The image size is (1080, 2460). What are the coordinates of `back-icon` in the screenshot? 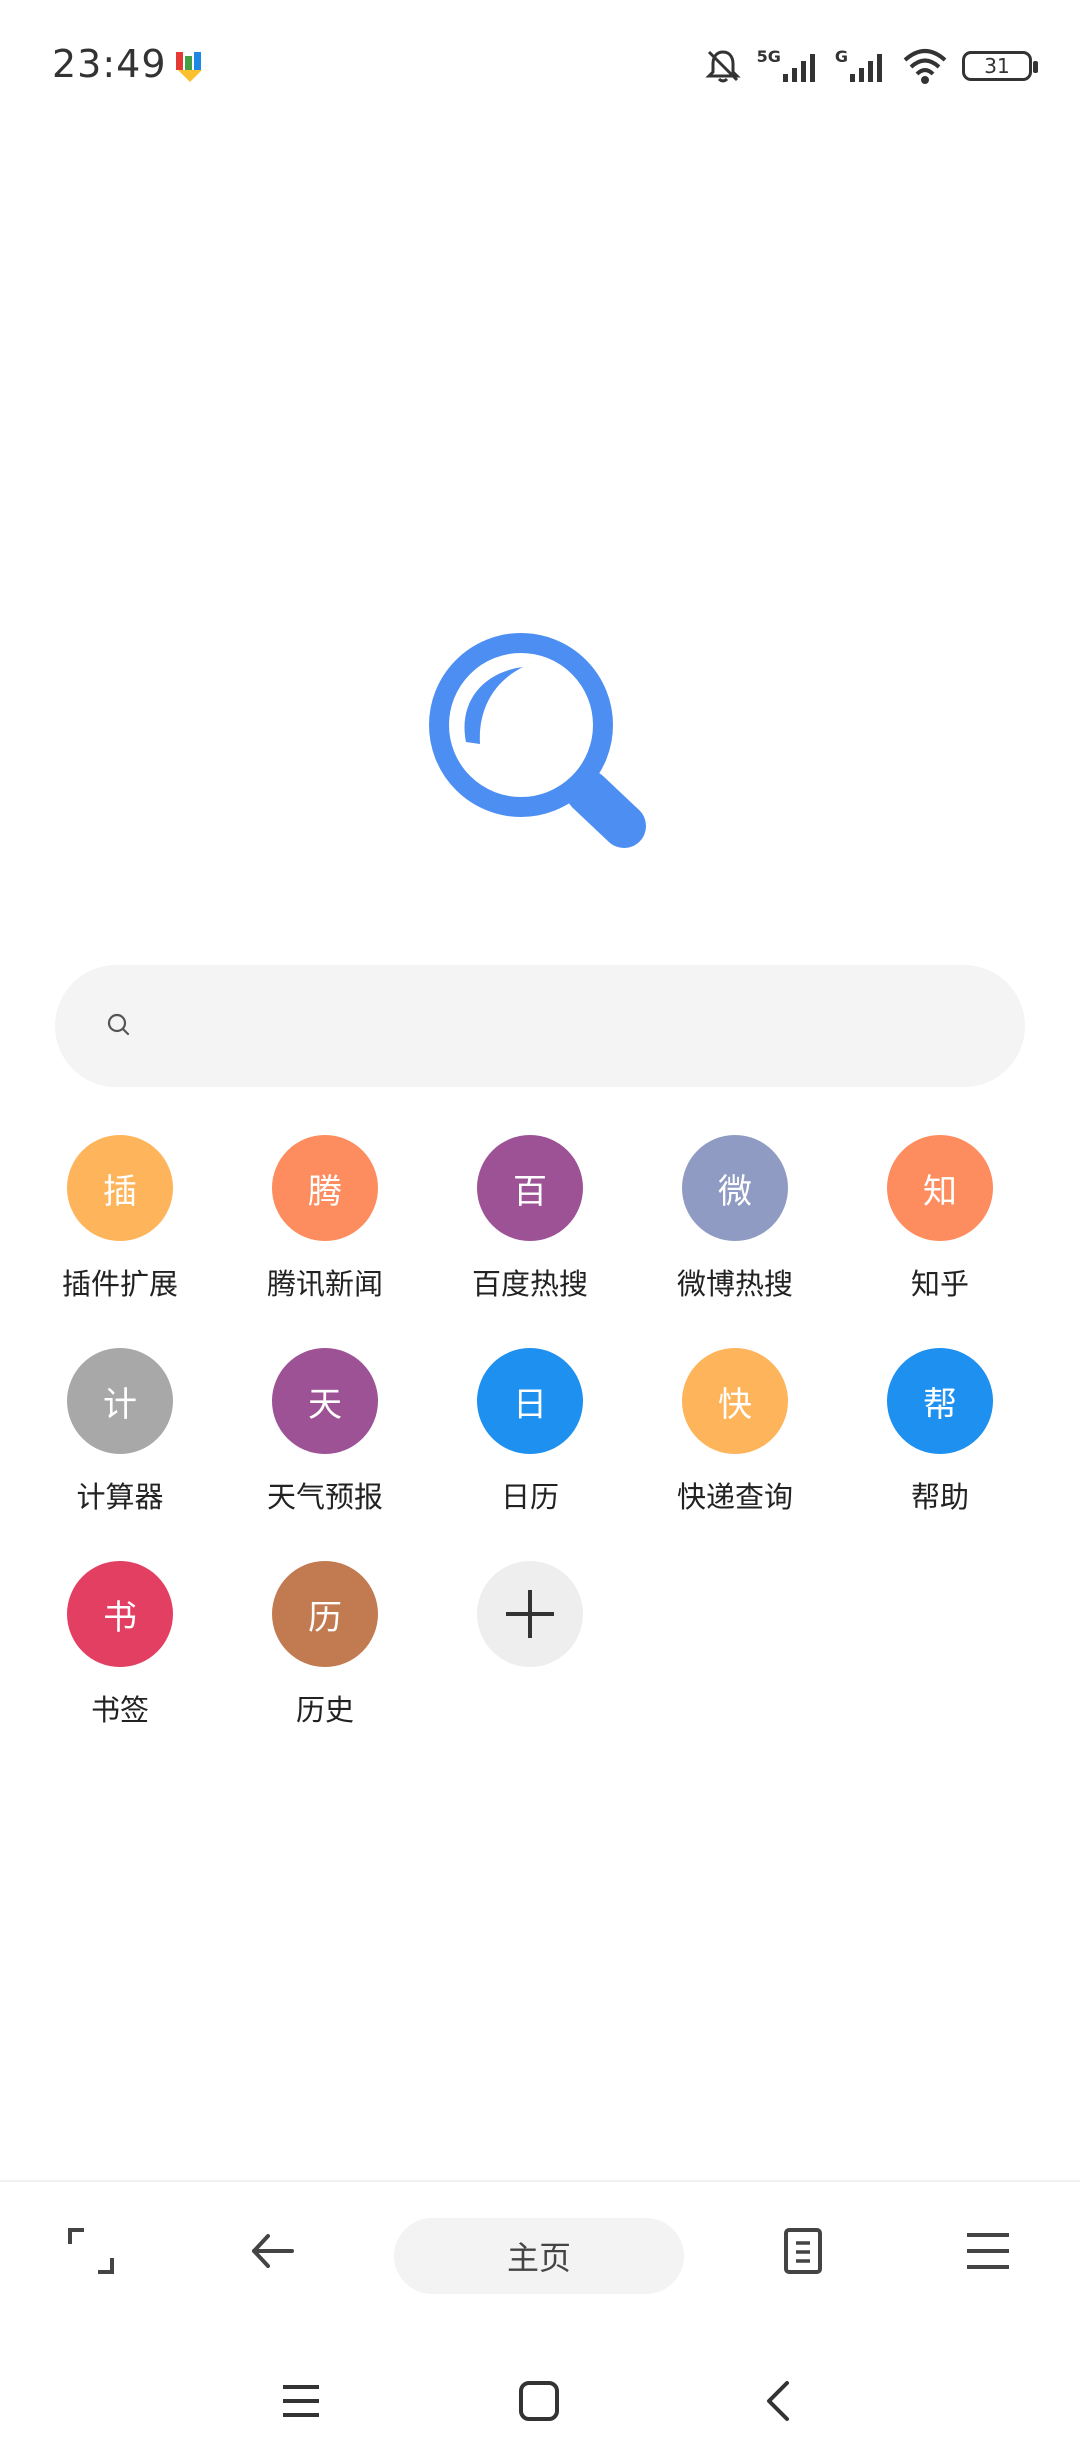 It's located at (779, 2403).